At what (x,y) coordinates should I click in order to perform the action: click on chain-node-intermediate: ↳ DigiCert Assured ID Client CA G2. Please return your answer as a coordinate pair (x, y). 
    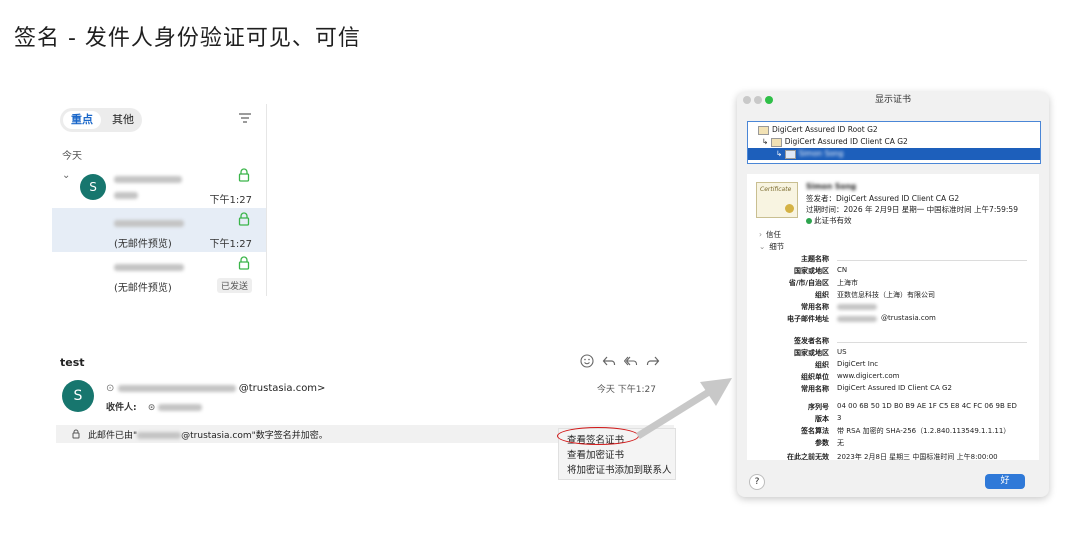
    Looking at the image, I should click on (894, 142).